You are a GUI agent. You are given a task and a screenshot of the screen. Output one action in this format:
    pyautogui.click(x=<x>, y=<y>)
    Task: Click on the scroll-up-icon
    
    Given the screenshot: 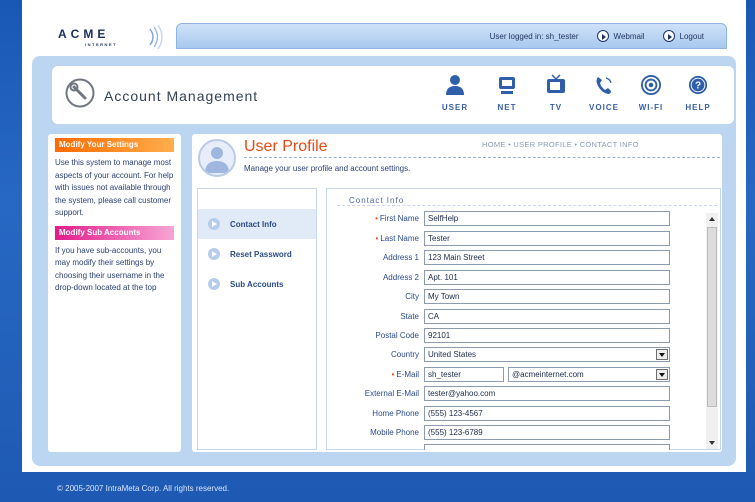 What is the action you would take?
    pyautogui.click(x=712, y=219)
    